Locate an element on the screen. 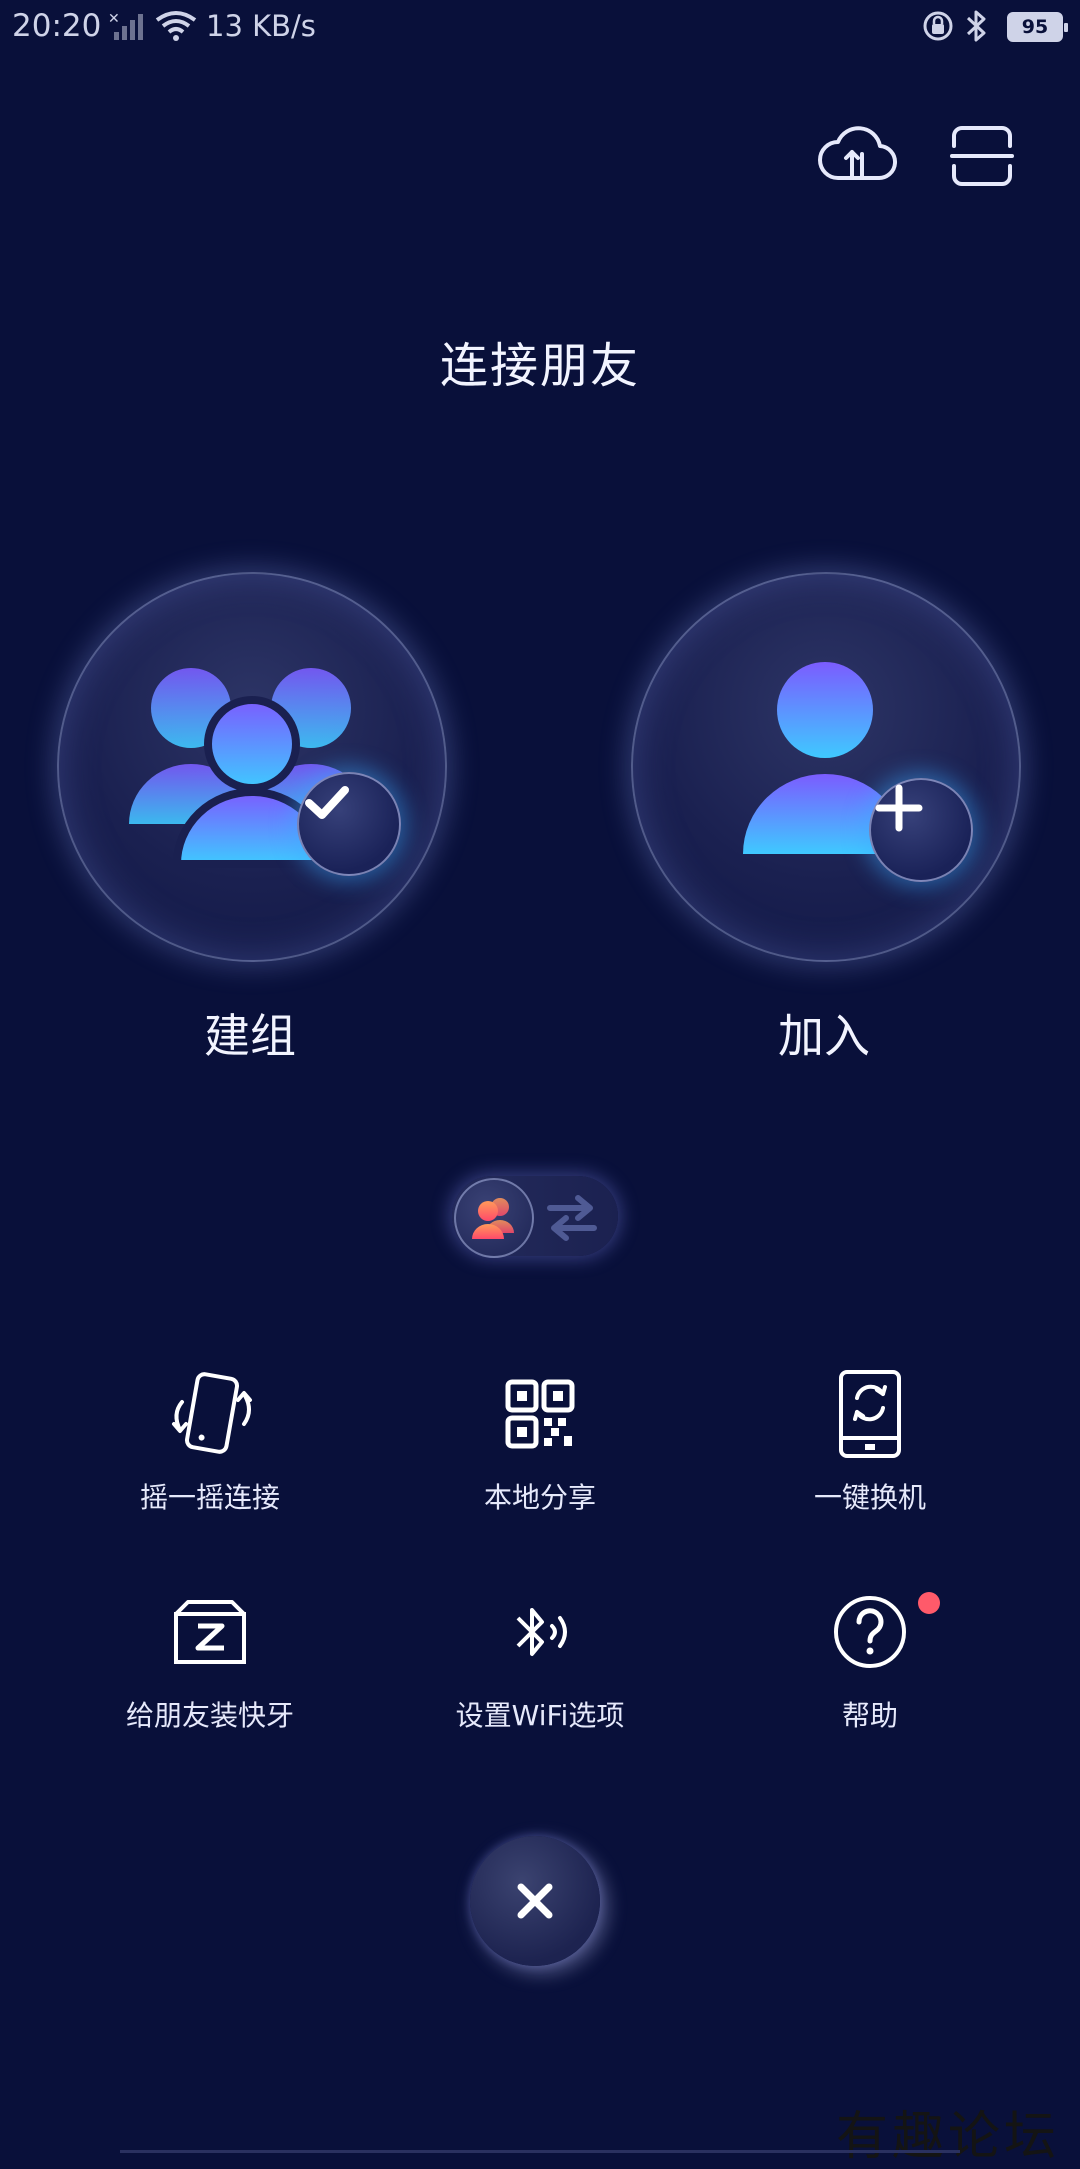 Image resolution: width=1080 pixels, height=2169 pixels. local-share-button: 本地分享 is located at coordinates (540, 1441).